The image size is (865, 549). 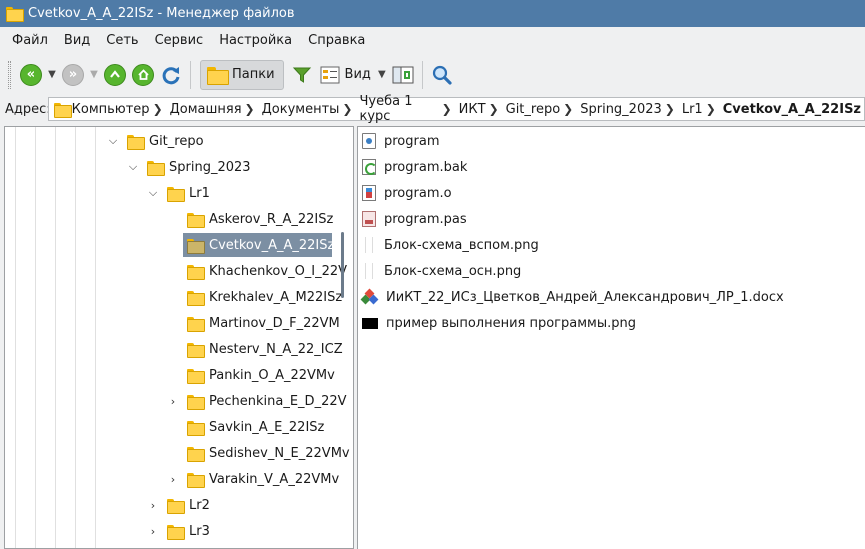 What do you see at coordinates (342, 265) in the screenshot?
I see `tree-scrollbar` at bounding box center [342, 265].